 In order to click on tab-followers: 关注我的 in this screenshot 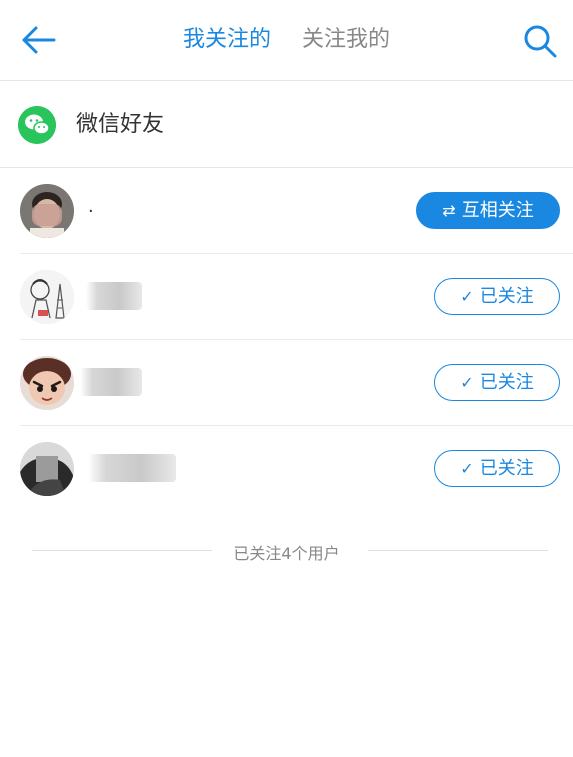, I will do `click(346, 40)`.